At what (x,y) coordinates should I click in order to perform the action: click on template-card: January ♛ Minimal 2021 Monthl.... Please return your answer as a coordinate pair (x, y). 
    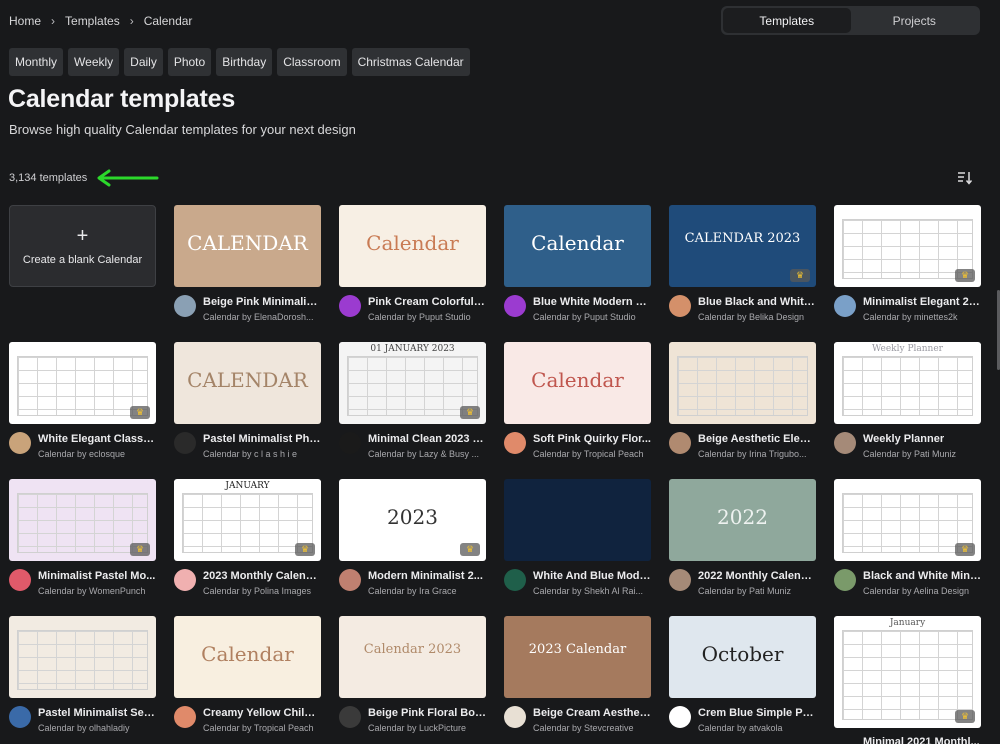
    Looking at the image, I should click on (907, 680).